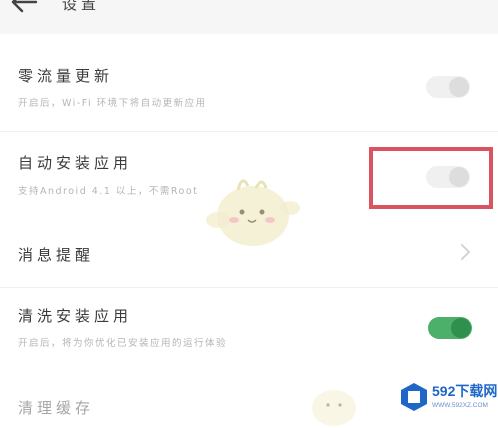 The image size is (498, 428). Describe the element at coordinates (81, 6) in the screenshot. I see `page-title: 设置` at that location.